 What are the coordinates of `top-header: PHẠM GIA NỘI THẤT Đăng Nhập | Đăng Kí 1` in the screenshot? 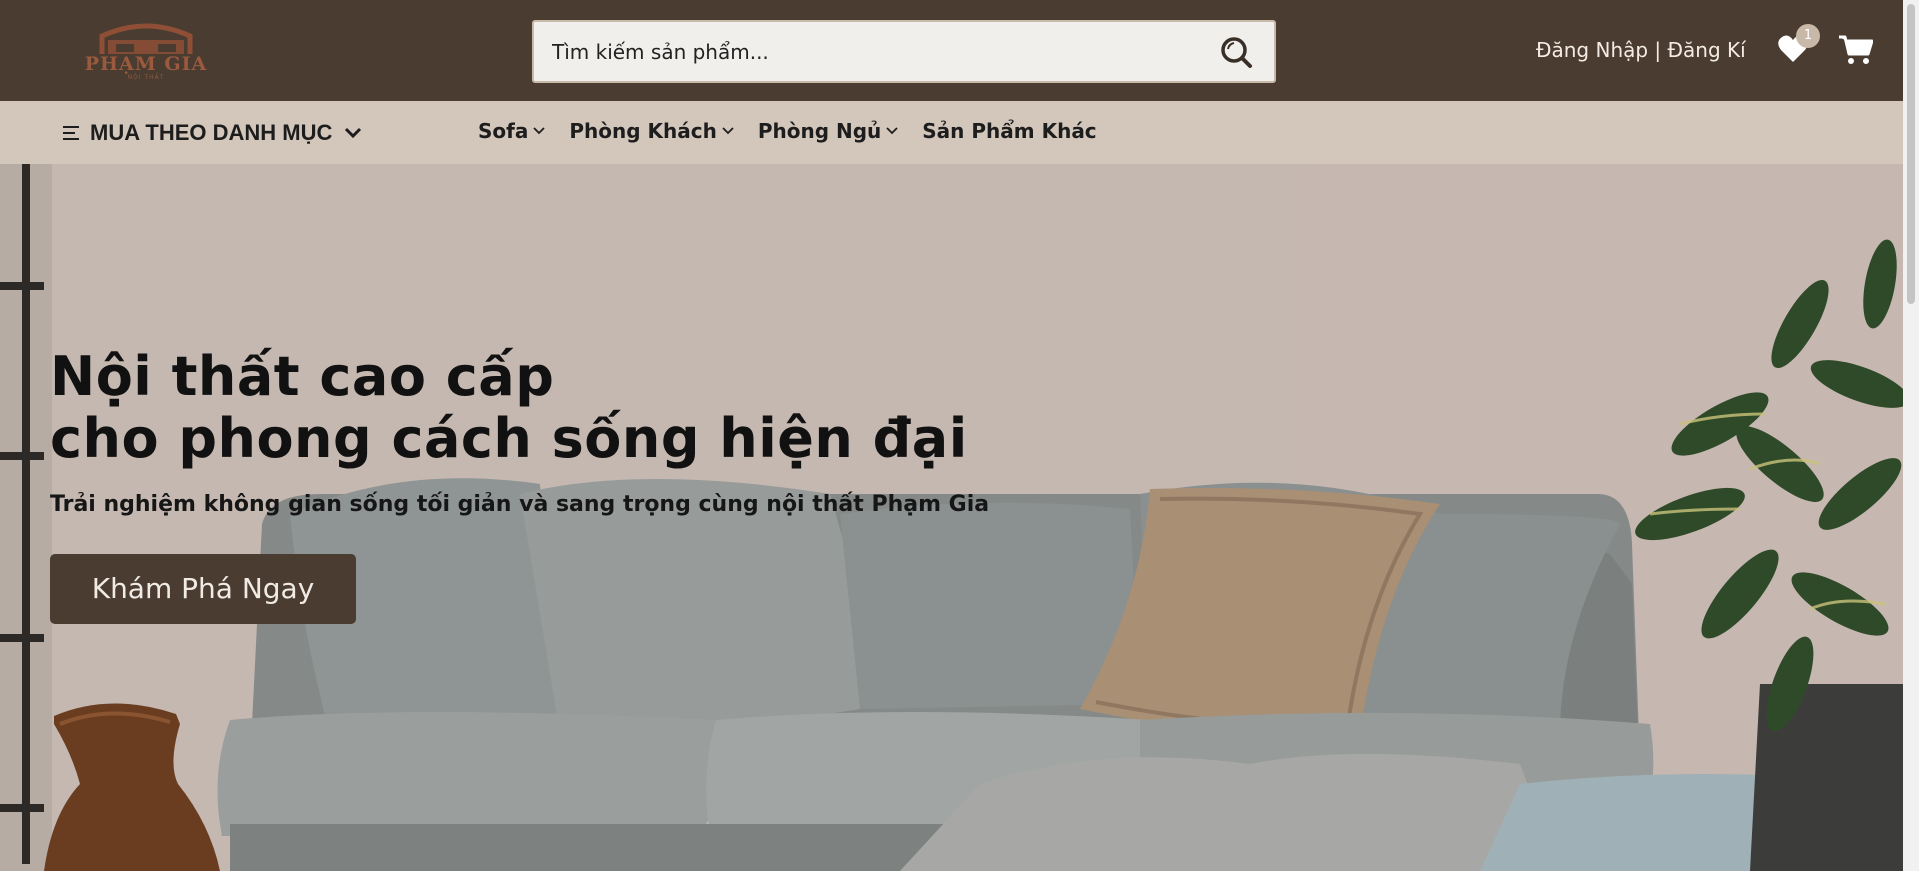 It's located at (951, 50).